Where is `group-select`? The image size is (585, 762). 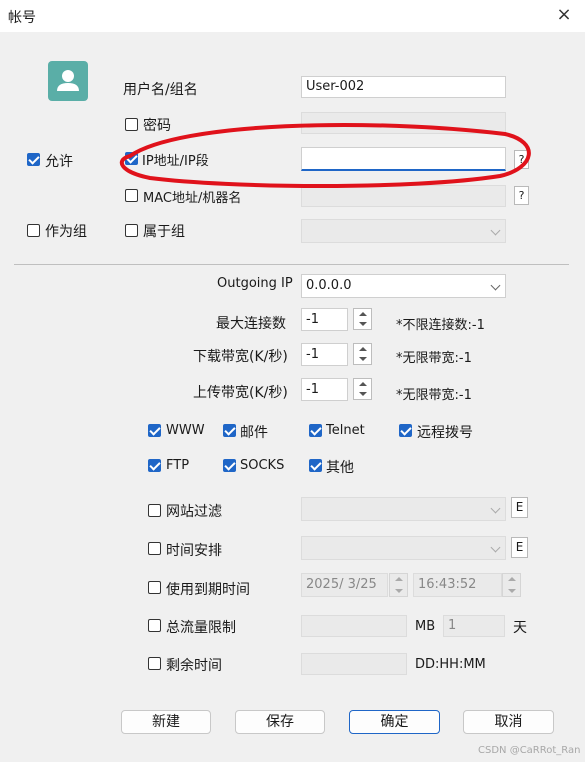 group-select is located at coordinates (403, 231).